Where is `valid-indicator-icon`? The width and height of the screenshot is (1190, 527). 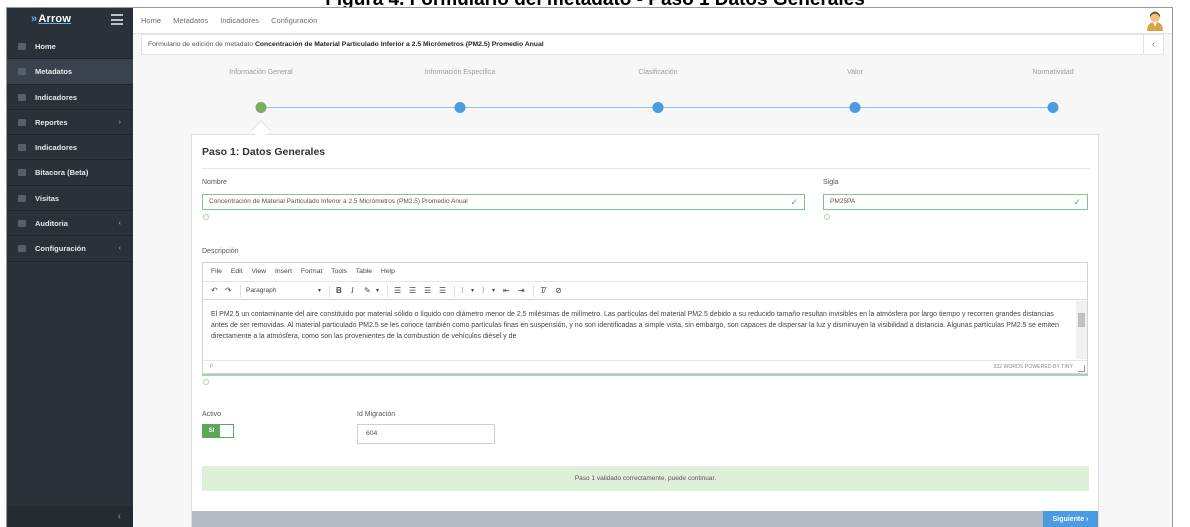
valid-indicator-icon is located at coordinates (827, 217).